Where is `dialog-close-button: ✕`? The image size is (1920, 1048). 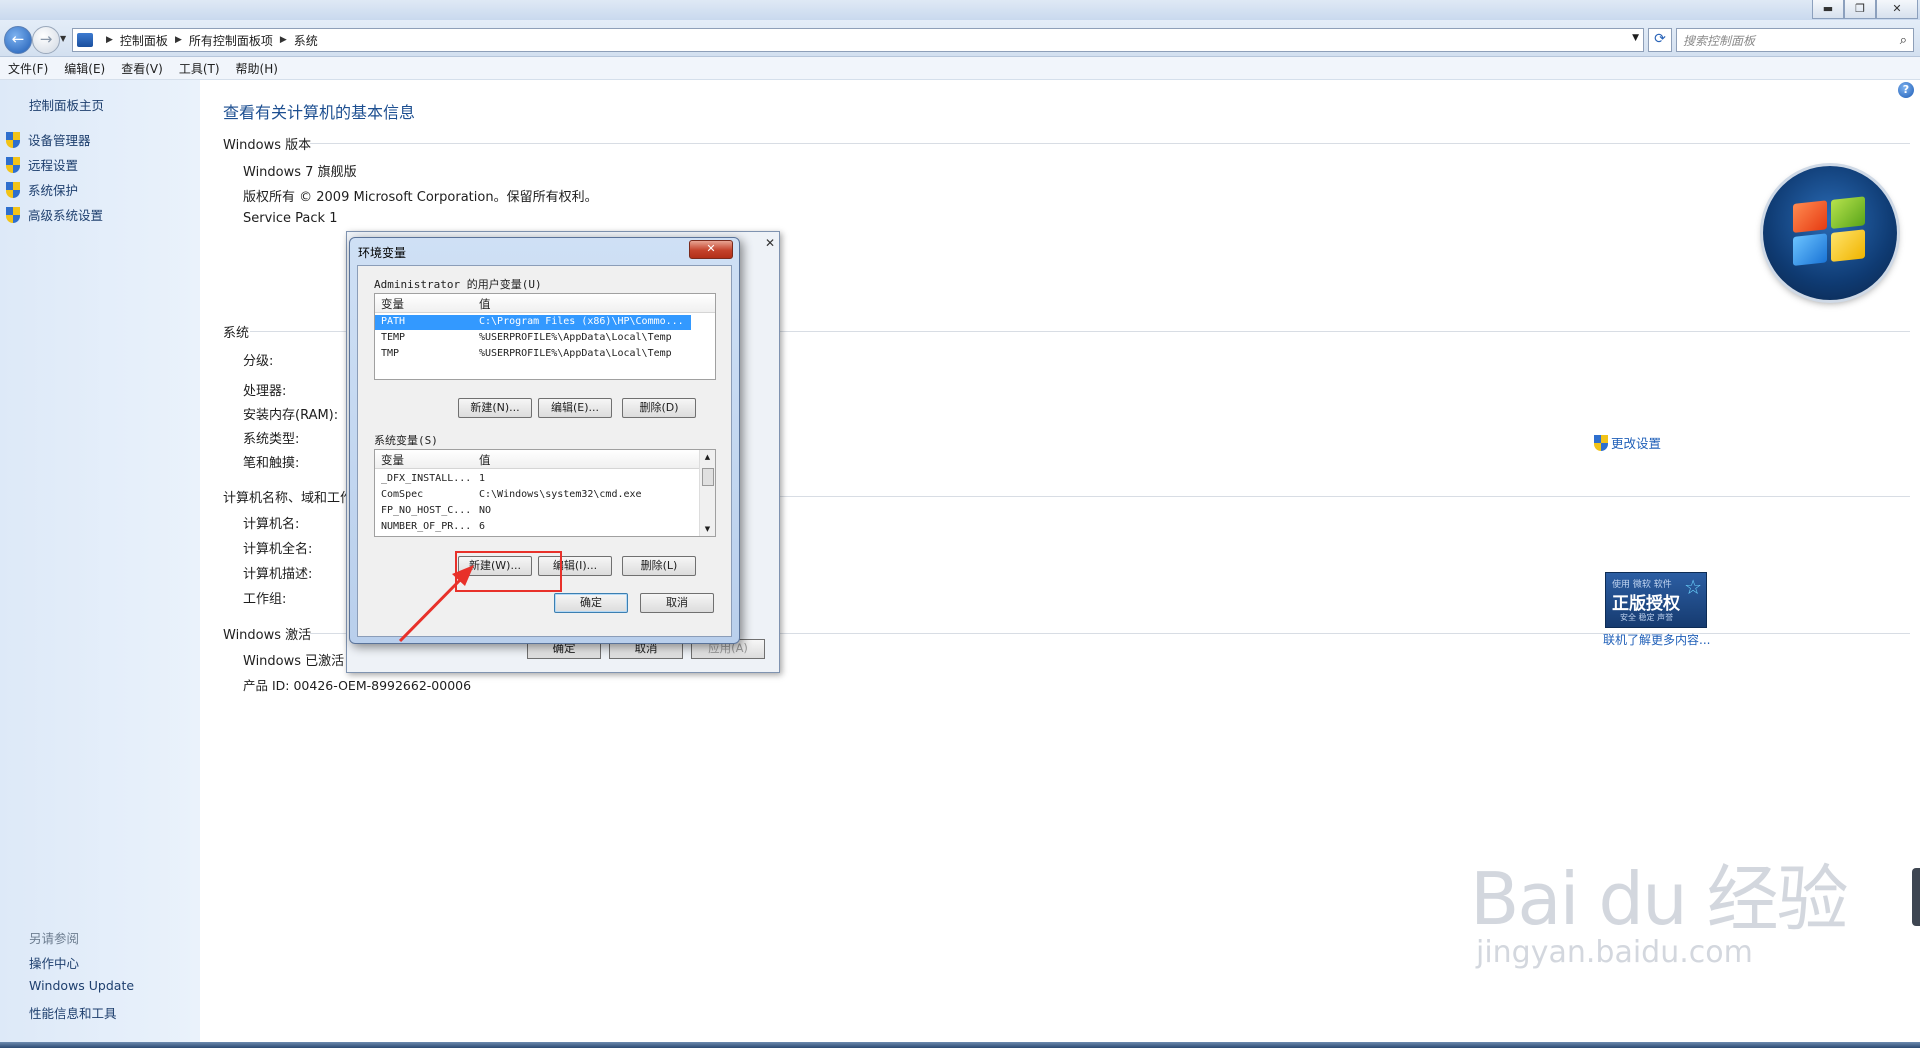 dialog-close-button: ✕ is located at coordinates (711, 249).